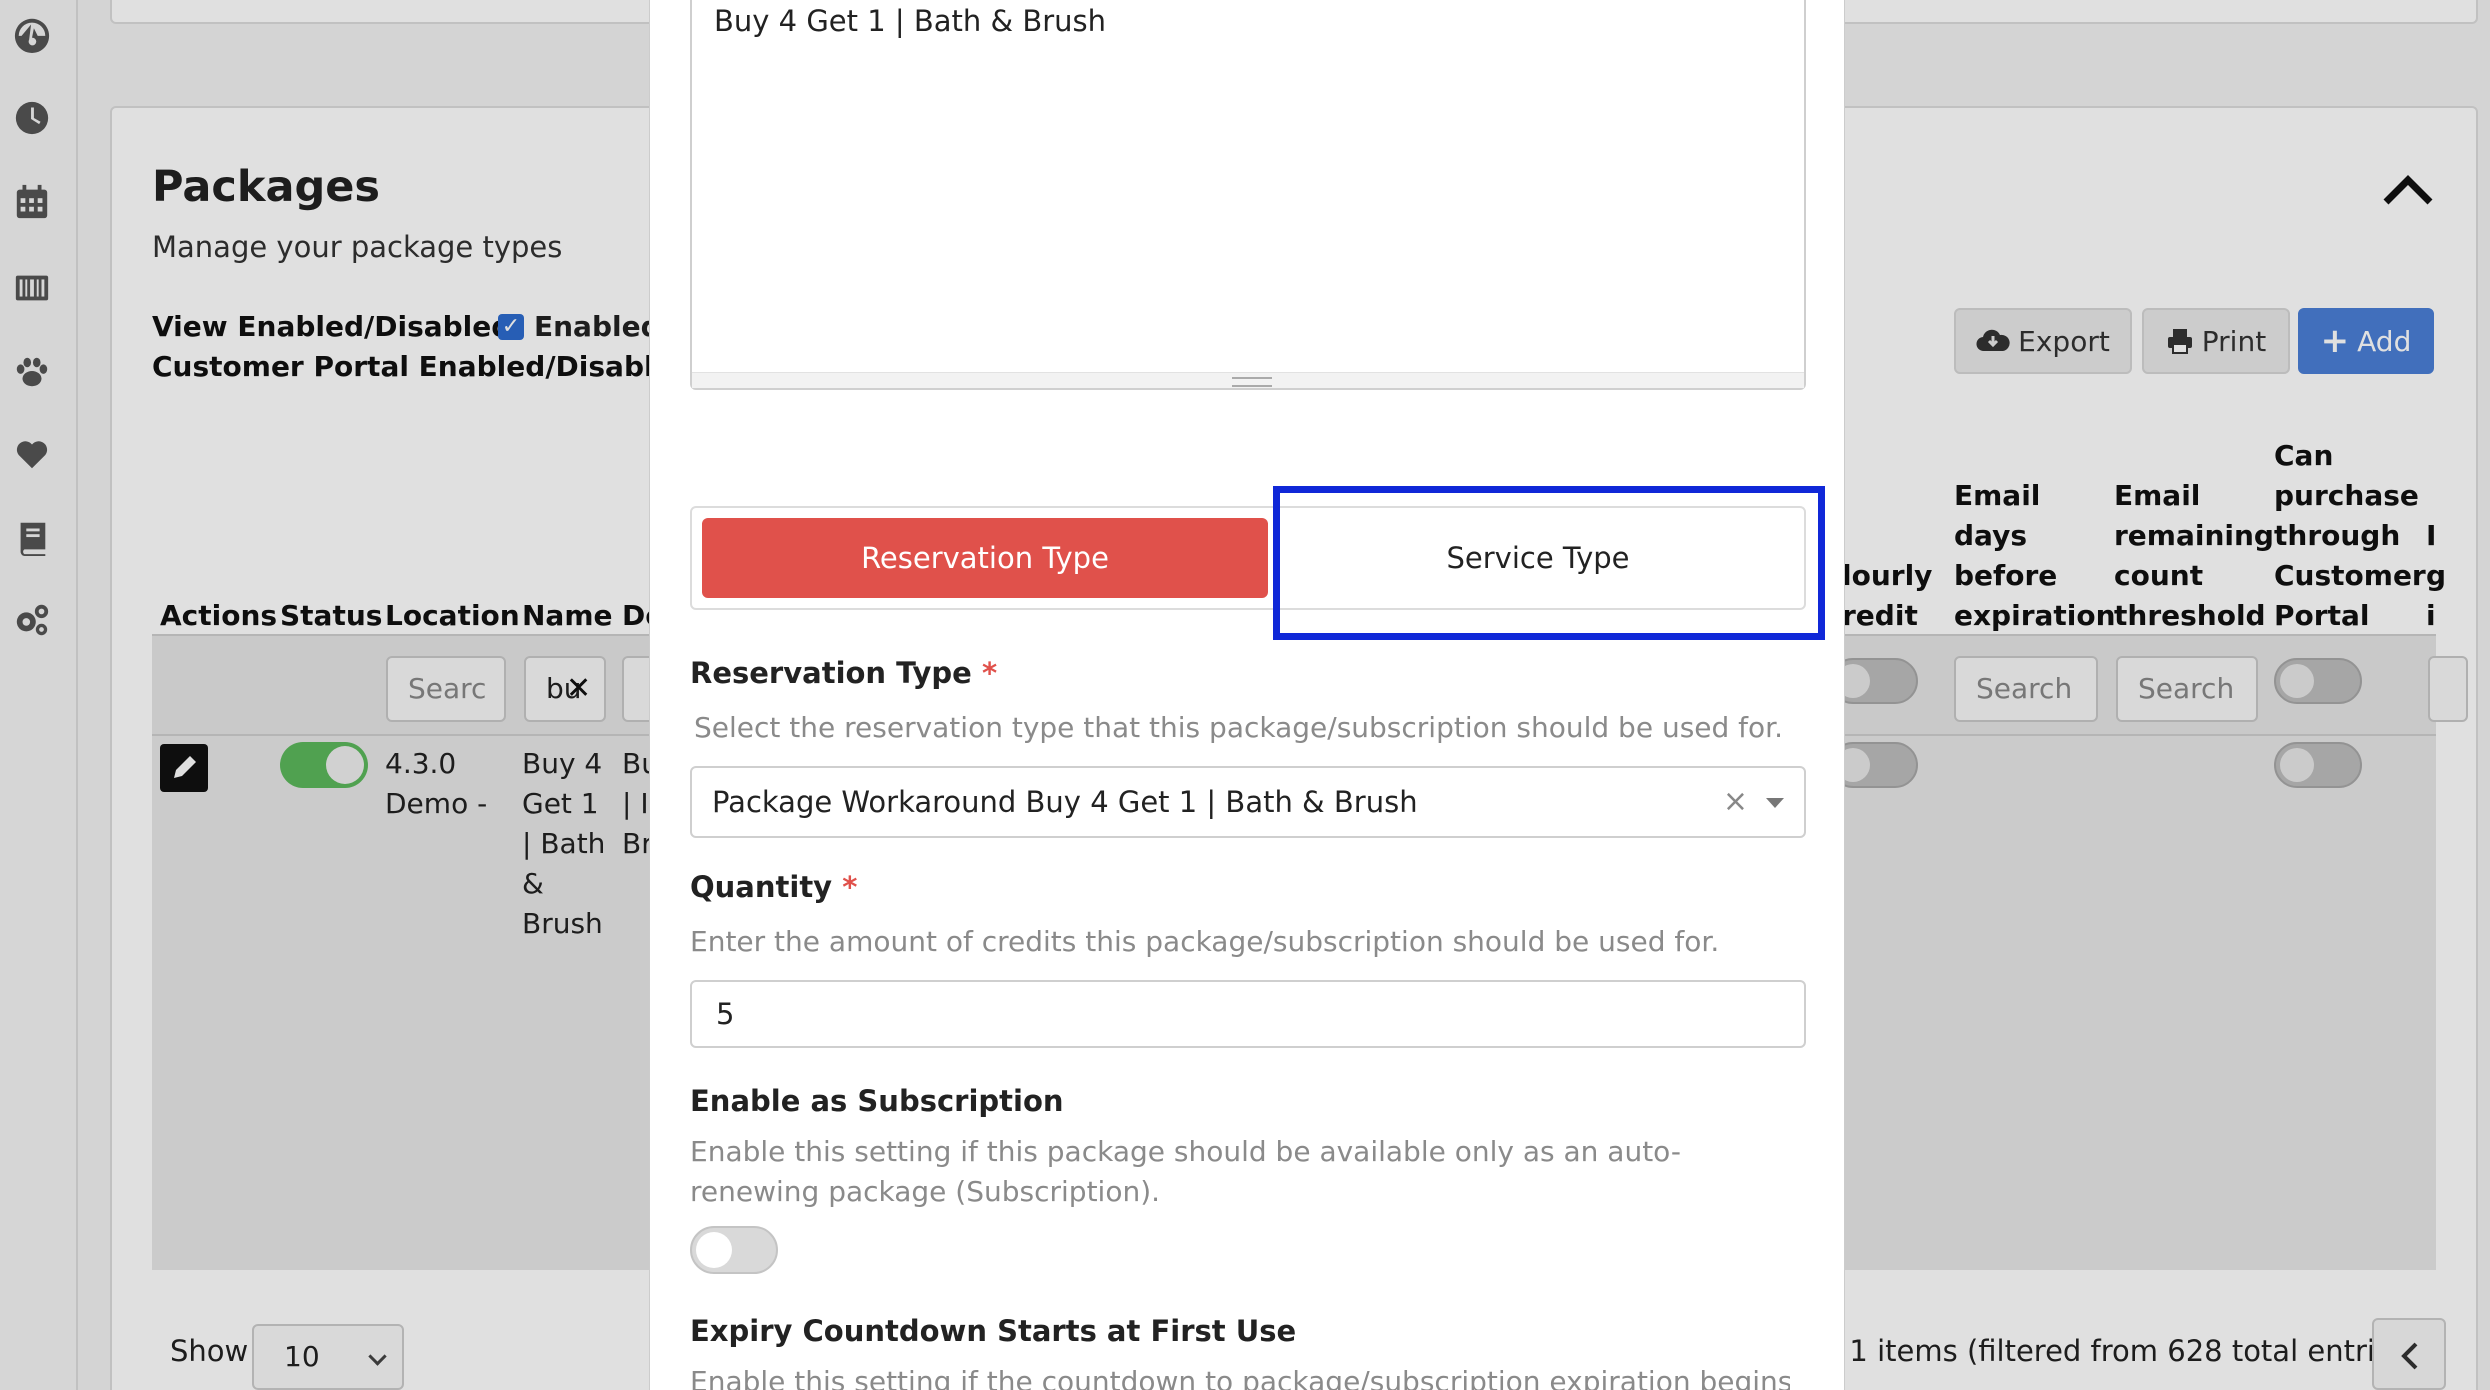 The height and width of the screenshot is (1390, 2490). Describe the element at coordinates (1248, 380) in the screenshot. I see `resize-handle` at that location.